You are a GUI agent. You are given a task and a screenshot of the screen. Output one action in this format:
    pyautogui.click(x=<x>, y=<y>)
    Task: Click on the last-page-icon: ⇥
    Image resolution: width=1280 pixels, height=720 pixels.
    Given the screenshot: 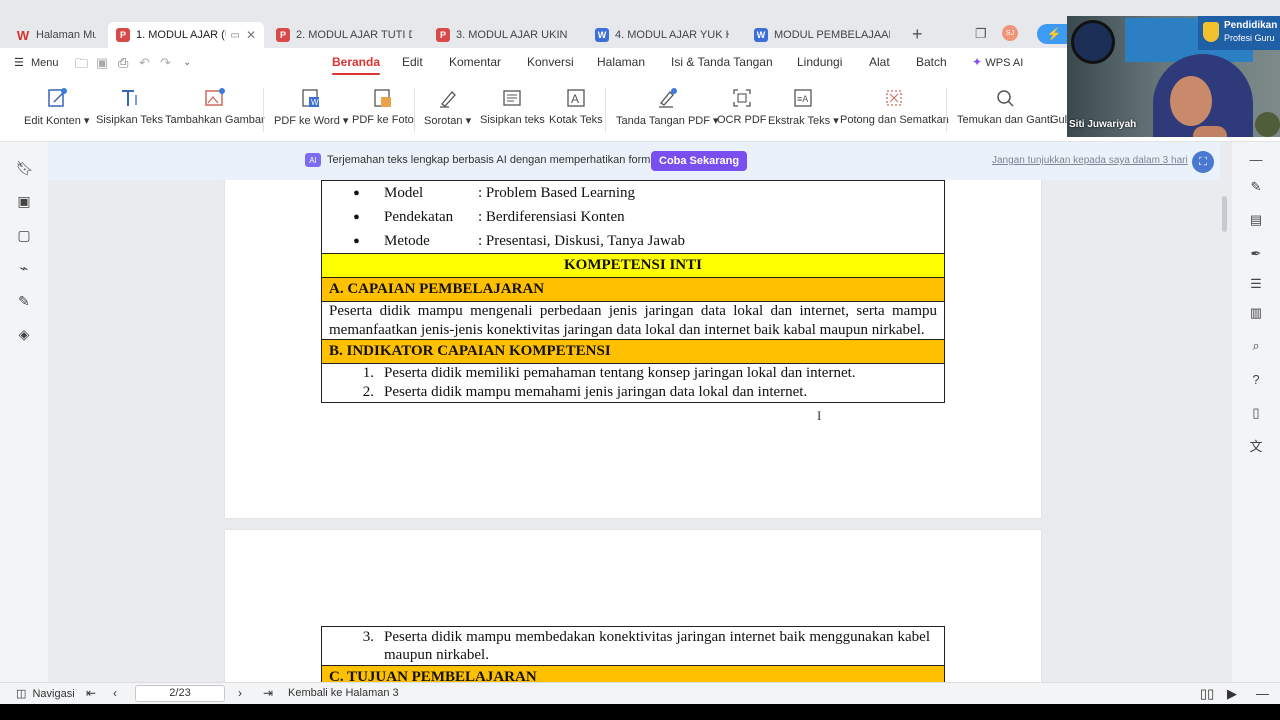 What is the action you would take?
    pyautogui.click(x=268, y=693)
    